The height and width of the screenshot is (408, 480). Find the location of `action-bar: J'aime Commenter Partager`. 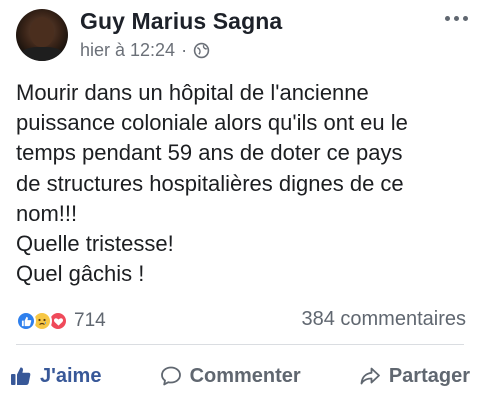

action-bar: J'aime Commenter Partager is located at coordinates (240, 376).